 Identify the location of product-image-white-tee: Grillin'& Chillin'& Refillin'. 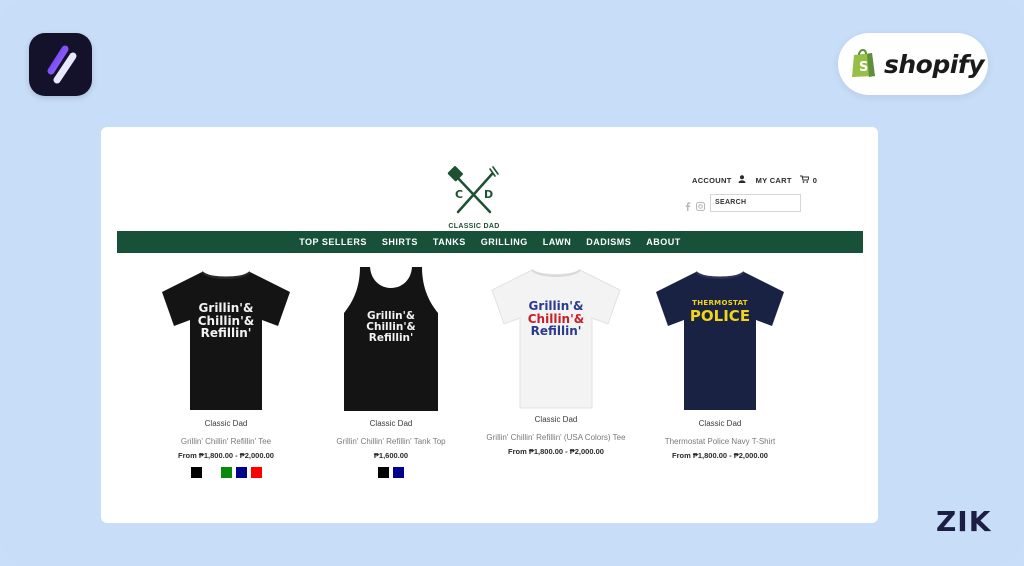
(556, 338).